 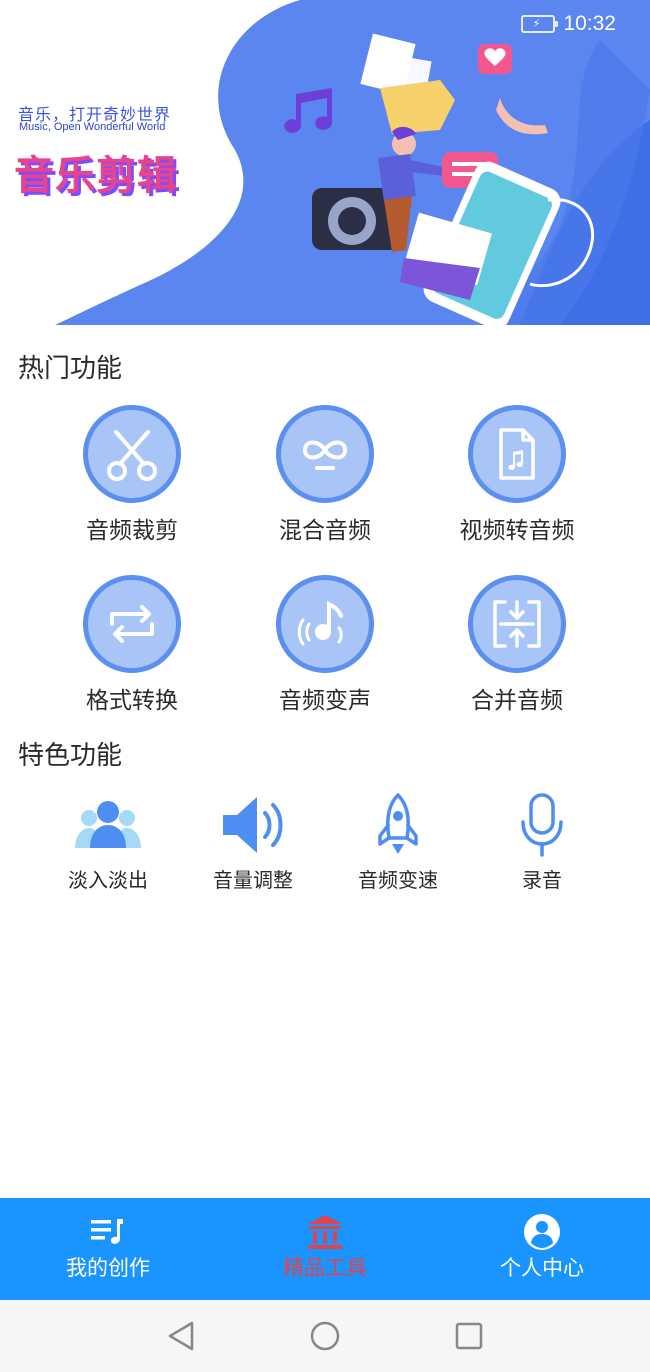 What do you see at coordinates (517, 624) in the screenshot?
I see `merge-icon` at bounding box center [517, 624].